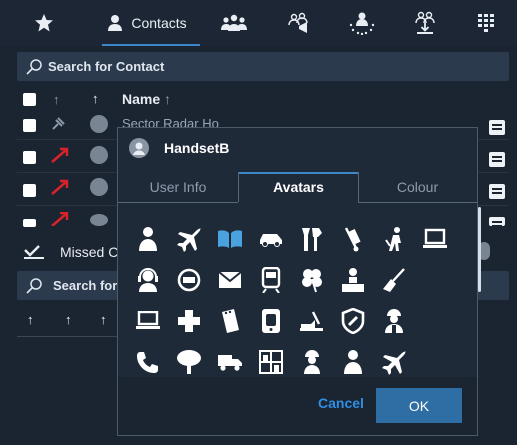 The width and height of the screenshot is (517, 445). What do you see at coordinates (85, 285) in the screenshot?
I see `missed-search-placeholder: Search for` at bounding box center [85, 285].